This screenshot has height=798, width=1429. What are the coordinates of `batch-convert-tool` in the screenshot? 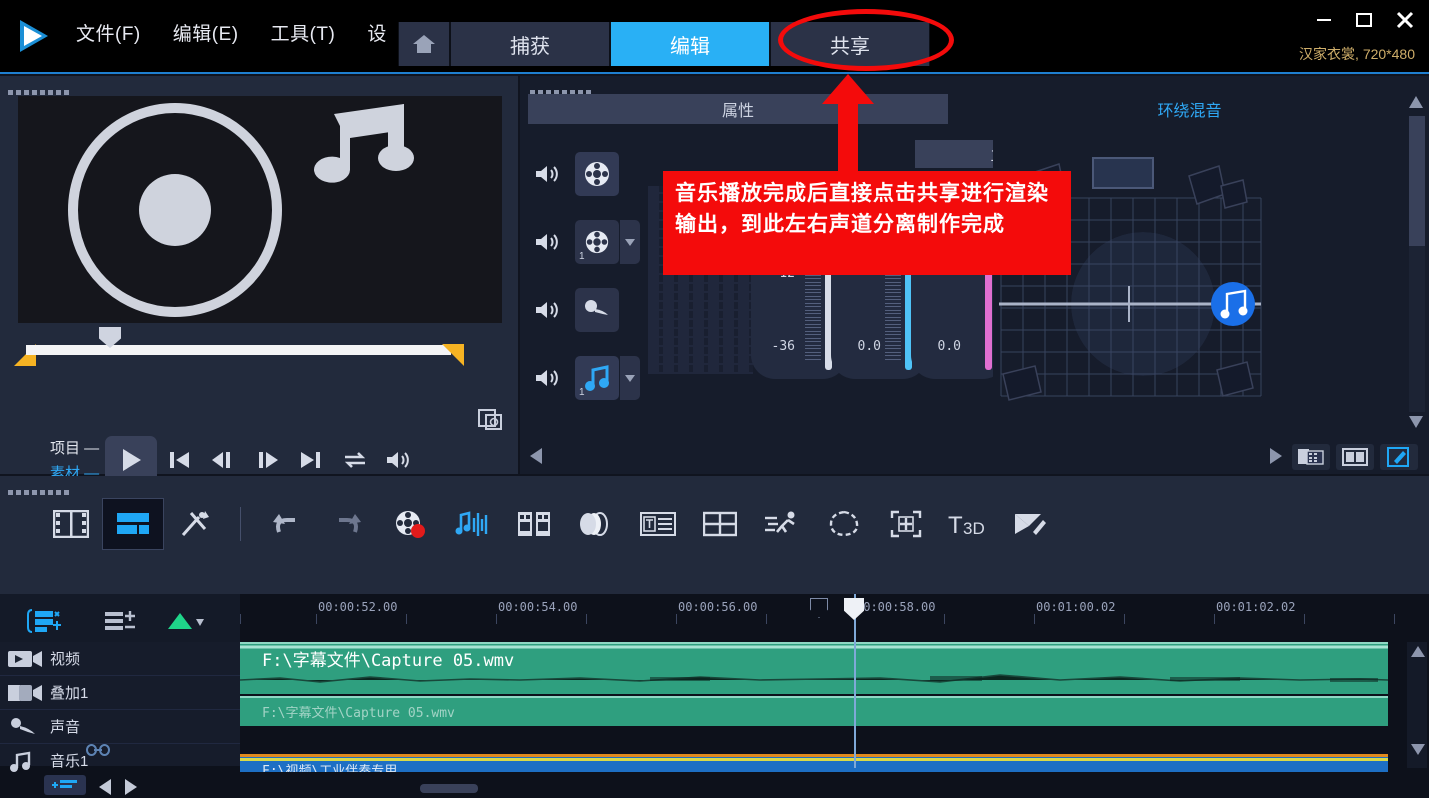 It's located at (534, 524).